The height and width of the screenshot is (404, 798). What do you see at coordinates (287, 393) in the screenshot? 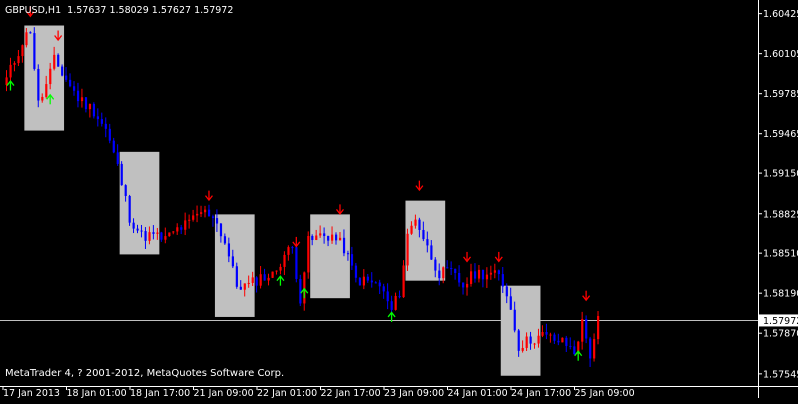
I see `x-tick-label: 22 Jan 01:00` at bounding box center [287, 393].